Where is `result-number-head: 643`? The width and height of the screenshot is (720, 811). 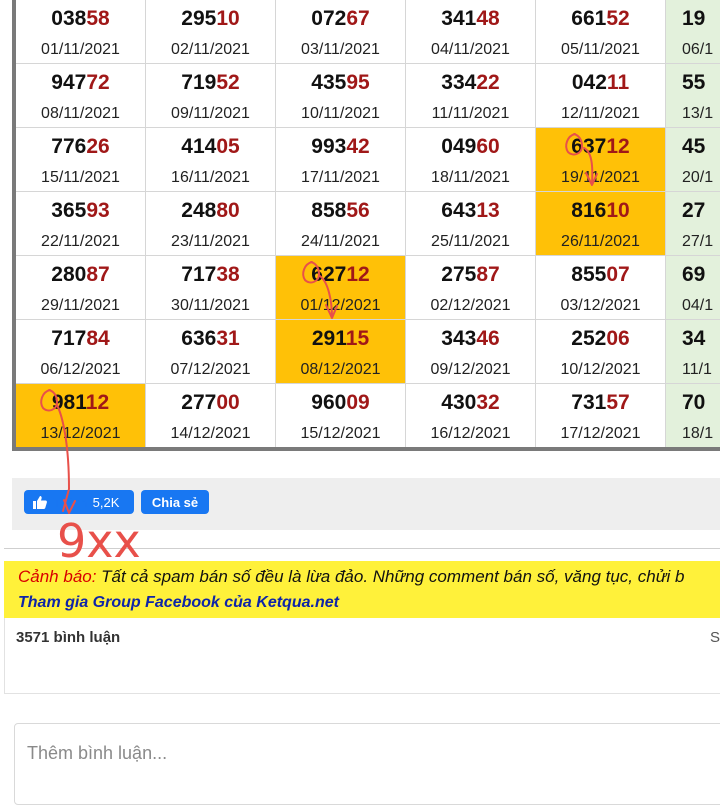 result-number-head: 643 is located at coordinates (459, 210).